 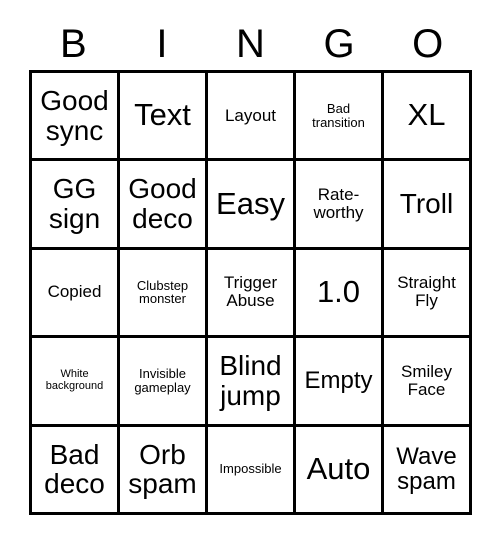 I want to click on bingo-cell-label: Impossible, so click(x=250, y=469).